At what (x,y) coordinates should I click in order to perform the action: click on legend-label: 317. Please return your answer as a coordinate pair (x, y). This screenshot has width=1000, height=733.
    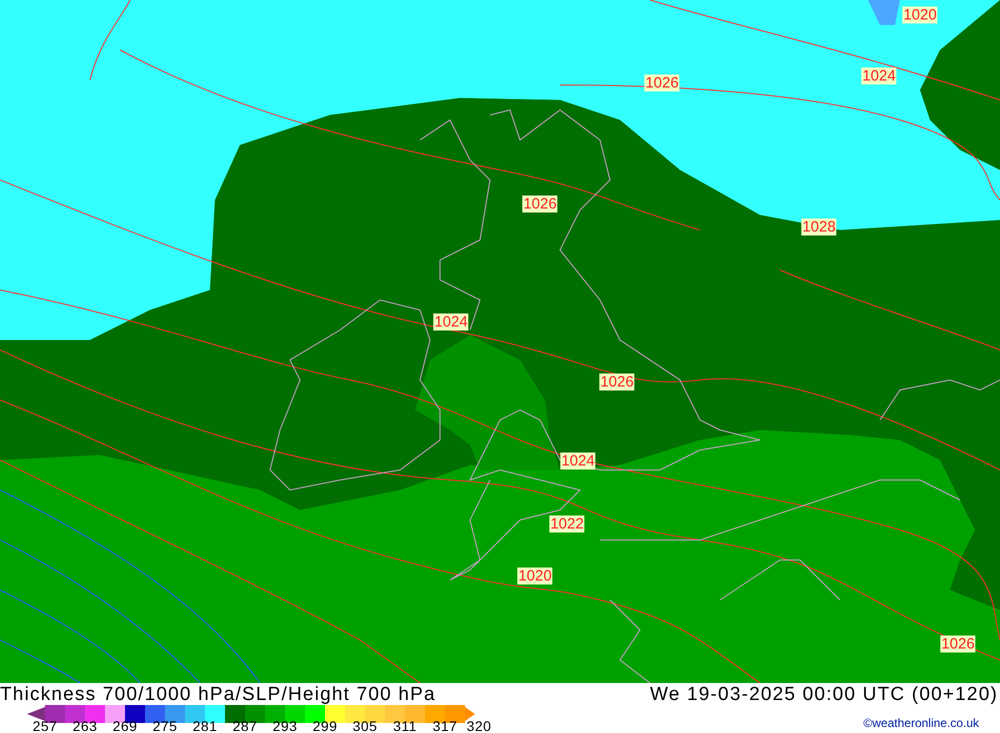
    Looking at the image, I should click on (445, 726).